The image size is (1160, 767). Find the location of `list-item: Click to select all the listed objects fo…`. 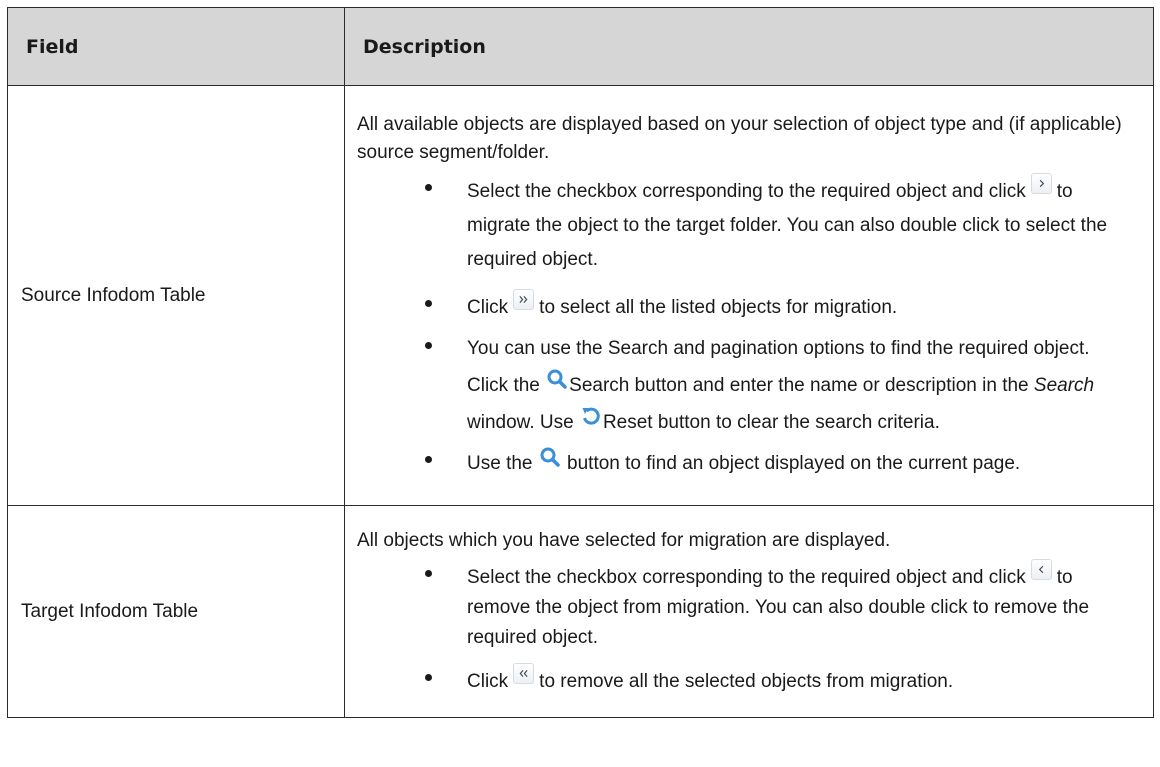

list-item: Click to select all the listed objects fo… is located at coordinates (780, 306).